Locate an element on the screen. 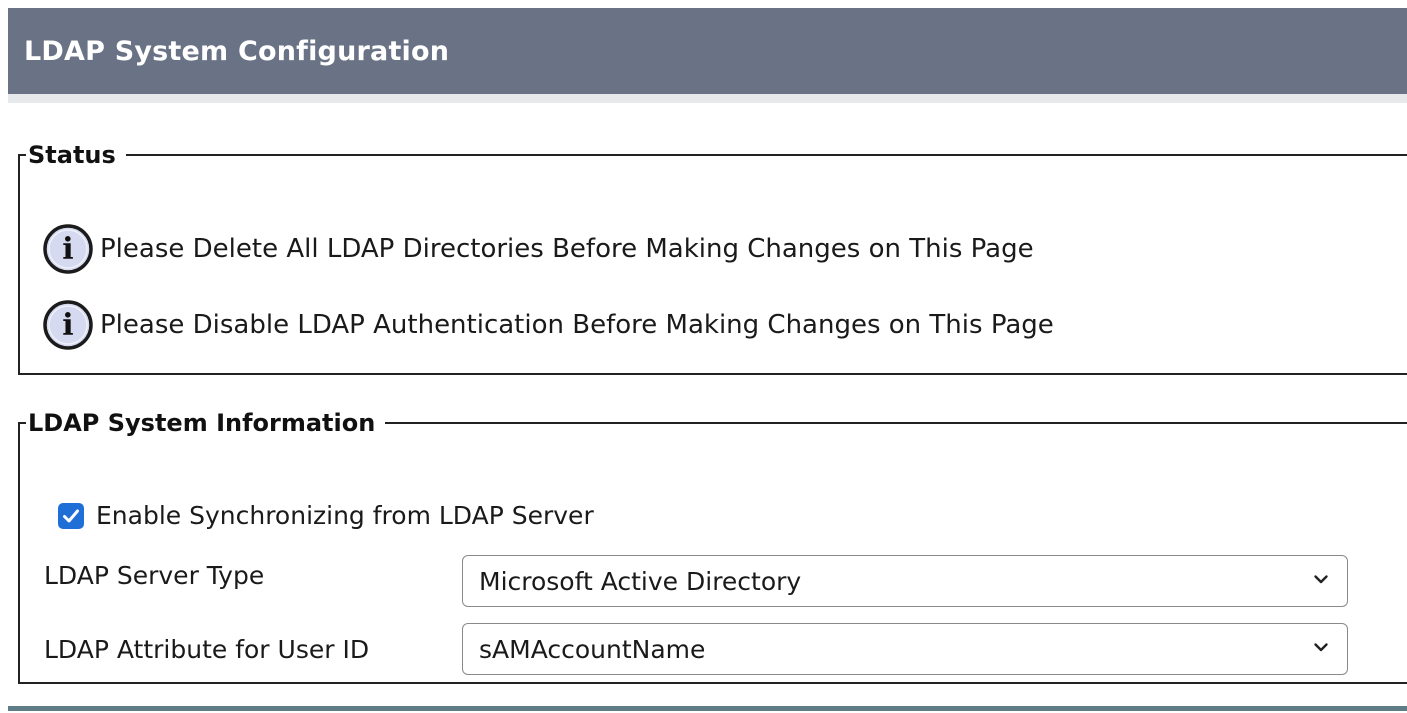 The width and height of the screenshot is (1407, 713). ldap-user-id-attribute-value: sAMAccountName is located at coordinates (592, 649).